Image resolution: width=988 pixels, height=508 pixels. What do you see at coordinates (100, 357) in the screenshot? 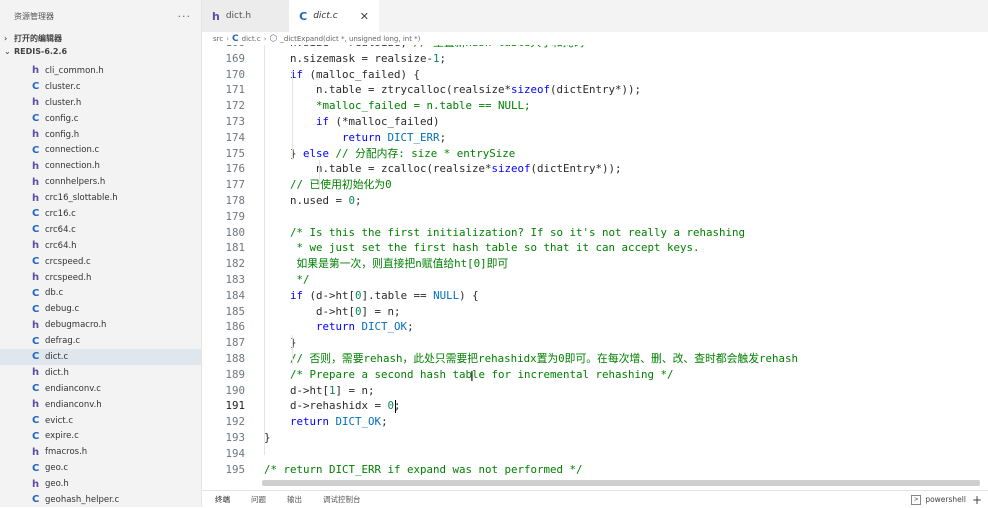
I see `file-item: Cdict.c` at bounding box center [100, 357].